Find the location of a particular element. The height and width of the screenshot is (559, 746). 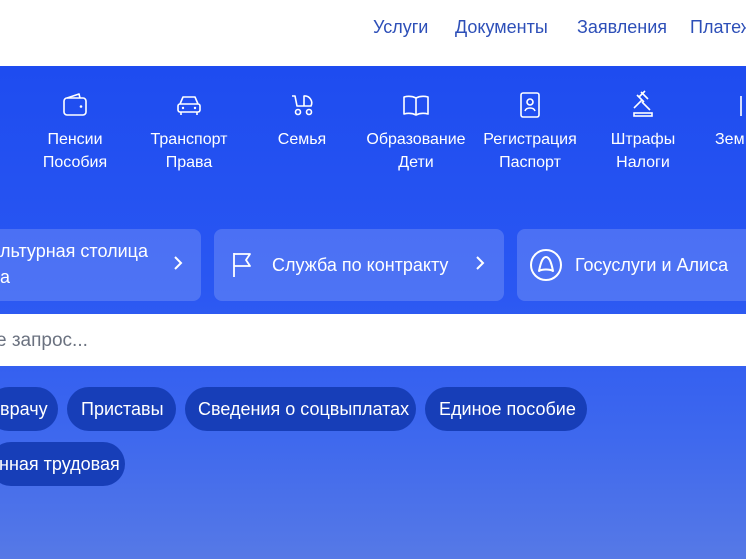

category-label-line2: Права is located at coordinates (189, 162).